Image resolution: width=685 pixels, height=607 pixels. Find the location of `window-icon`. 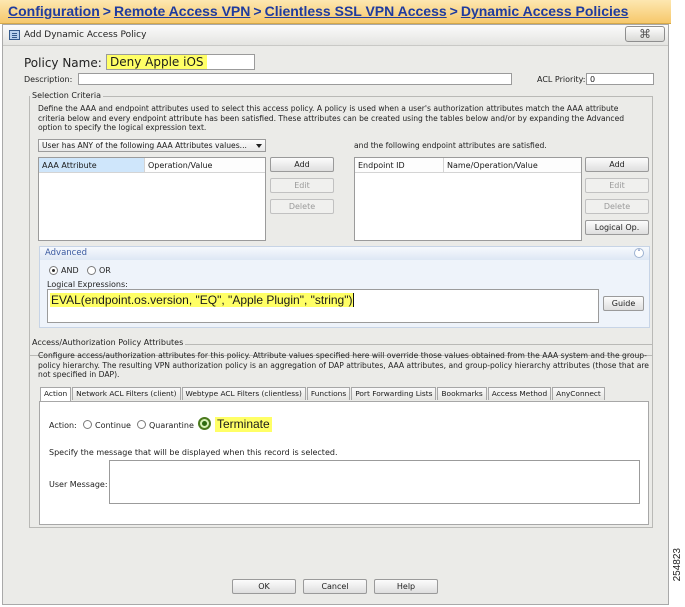

window-icon is located at coordinates (14, 35).